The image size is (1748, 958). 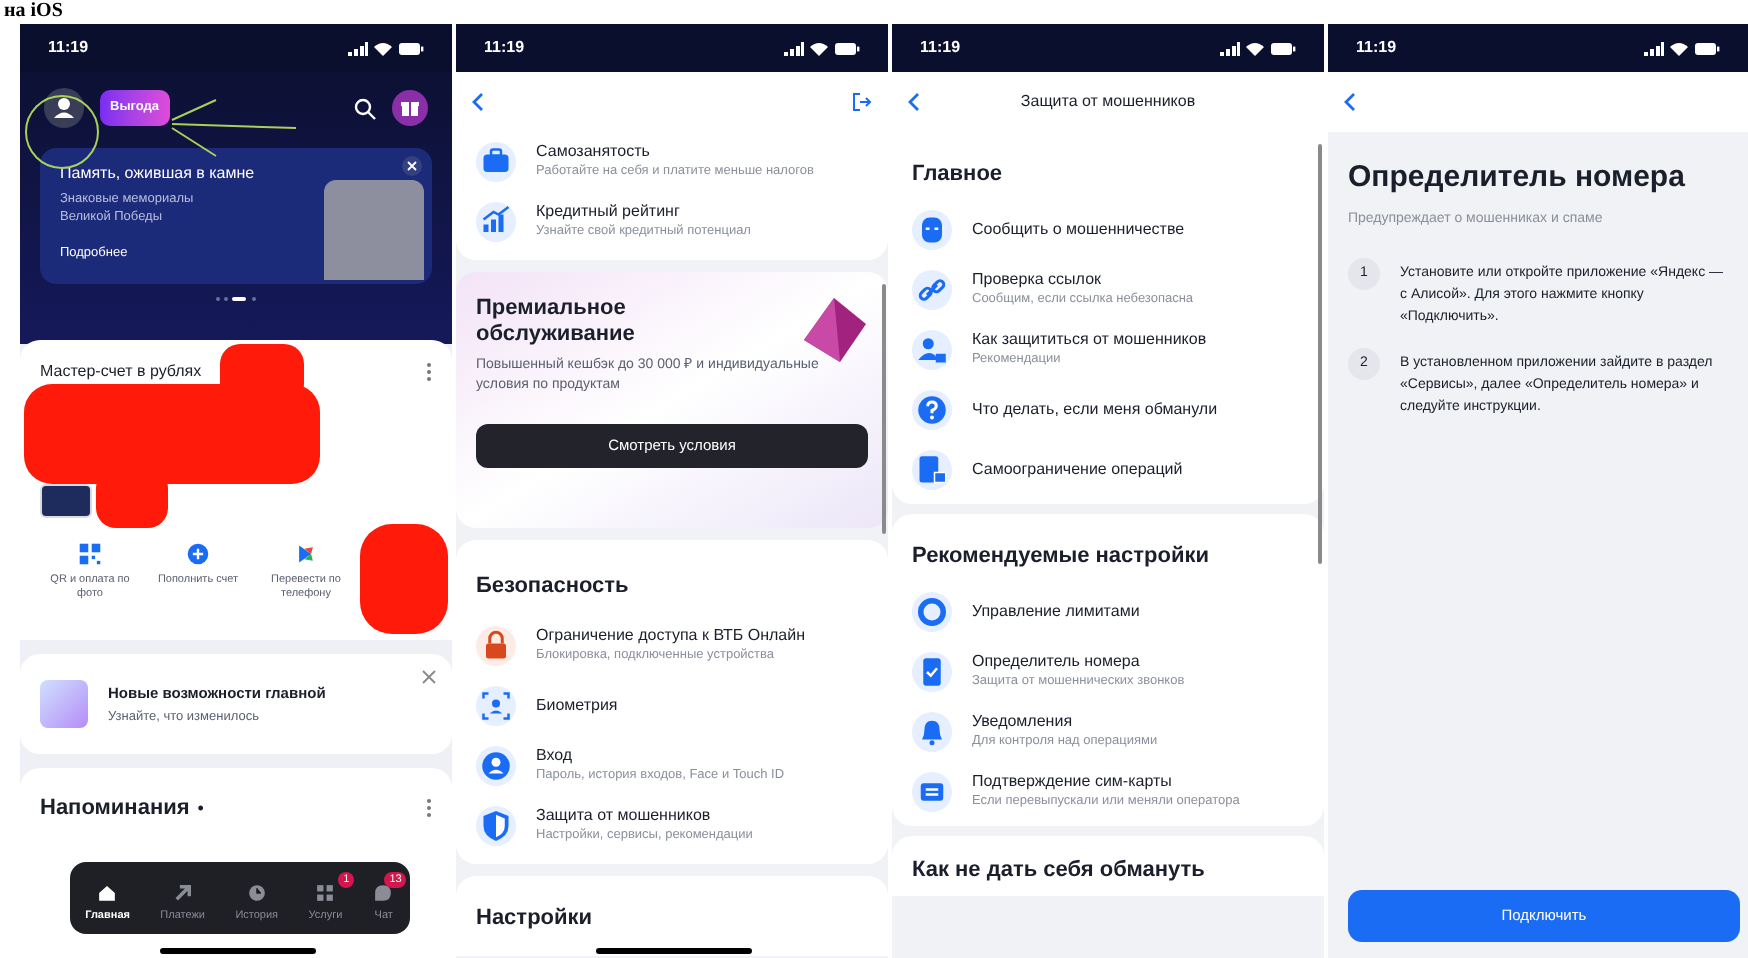 What do you see at coordinates (957, 174) in the screenshot?
I see `section-heading: Главное` at bounding box center [957, 174].